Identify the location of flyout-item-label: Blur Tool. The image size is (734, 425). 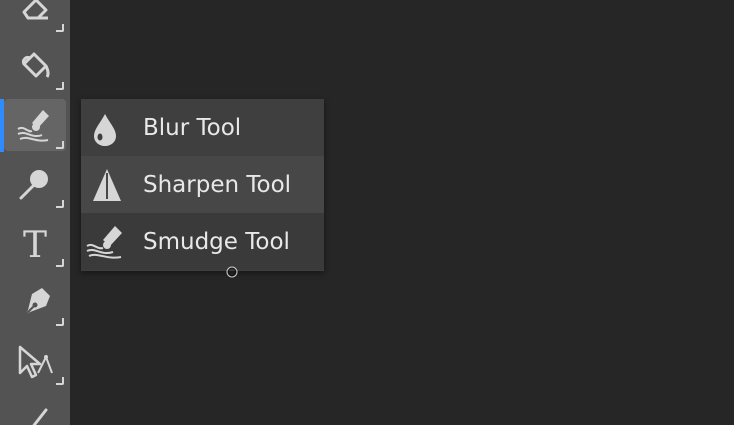
(192, 128).